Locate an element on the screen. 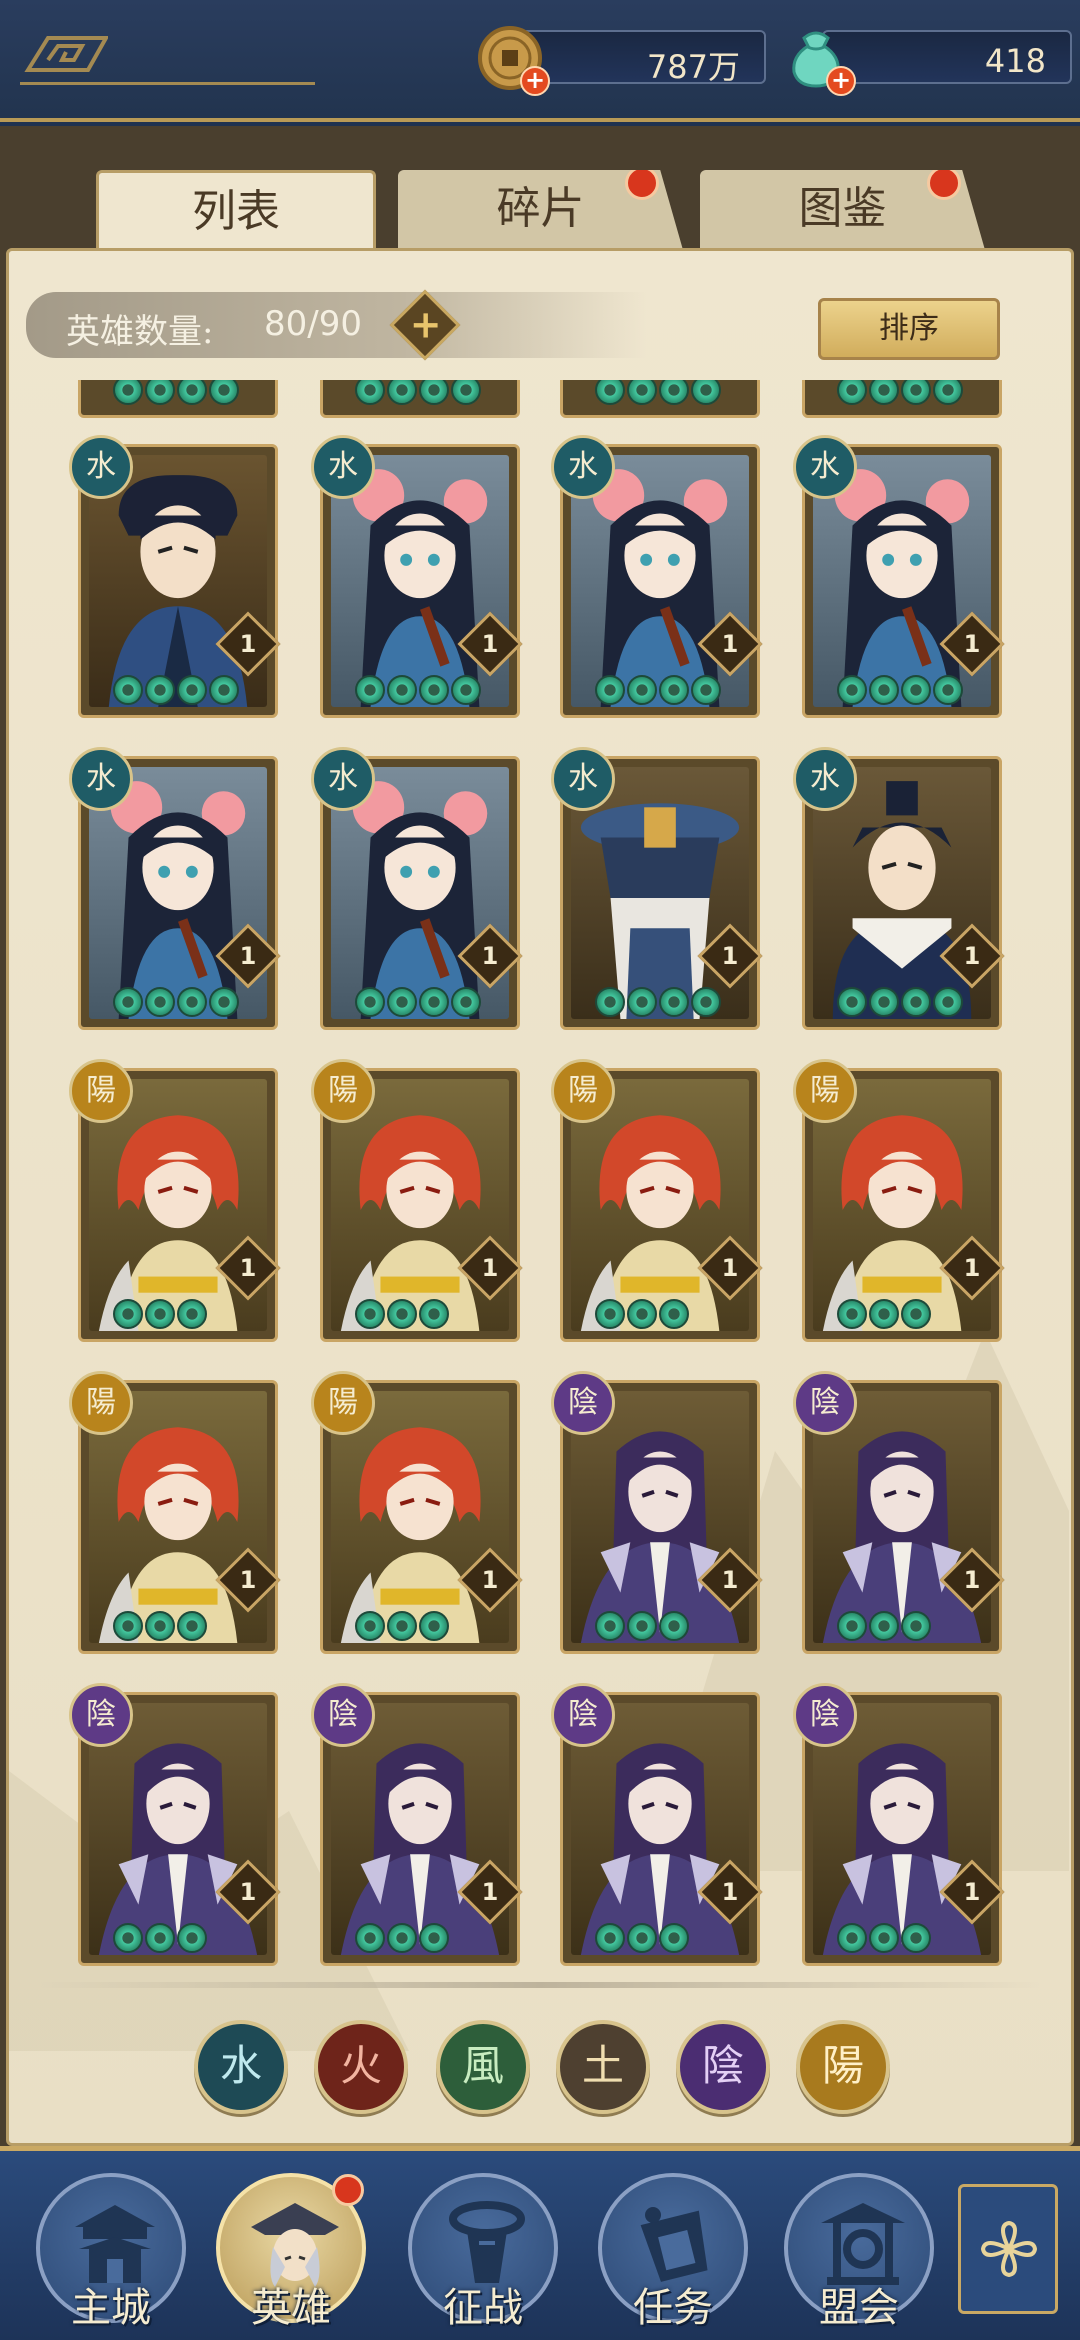 The image size is (1080, 2340). nav-battle-label: 征战 is located at coordinates (483, 2308).